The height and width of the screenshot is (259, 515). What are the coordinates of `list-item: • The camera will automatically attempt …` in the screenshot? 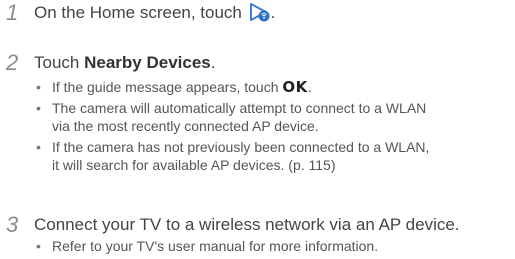 It's located at (231, 117).